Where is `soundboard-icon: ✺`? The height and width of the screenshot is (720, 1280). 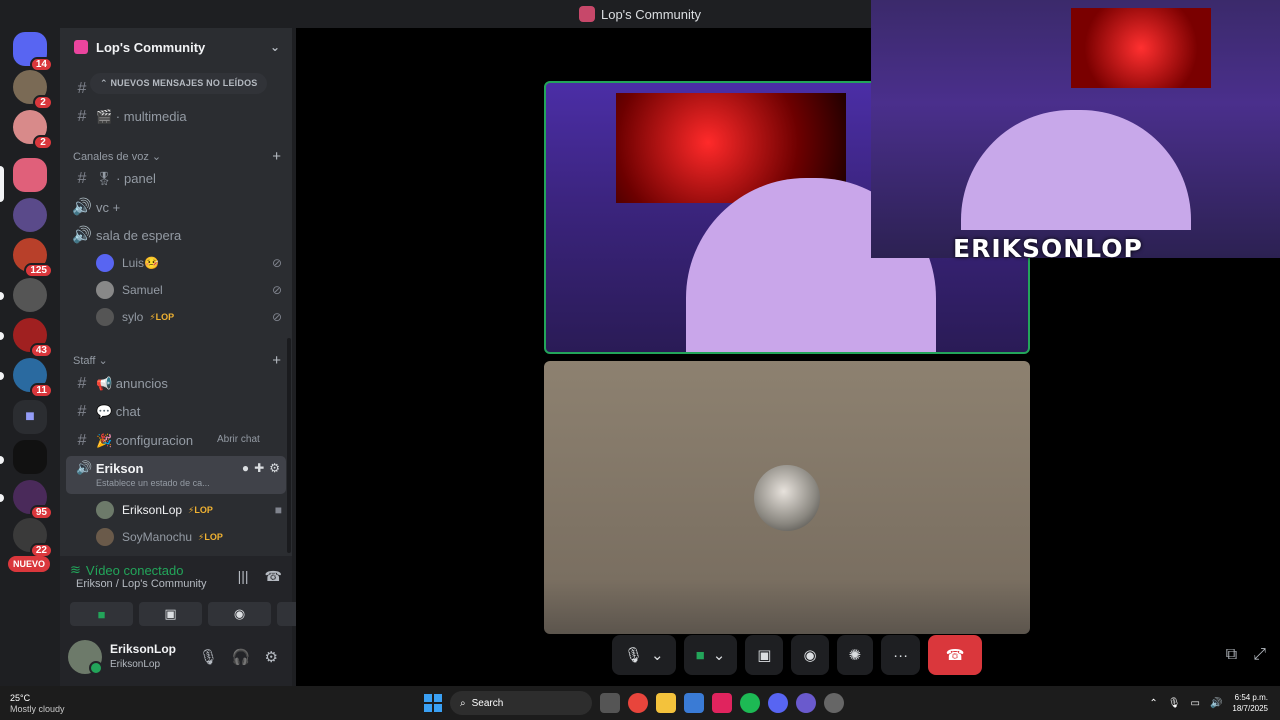 soundboard-icon: ✺ is located at coordinates (855, 655).